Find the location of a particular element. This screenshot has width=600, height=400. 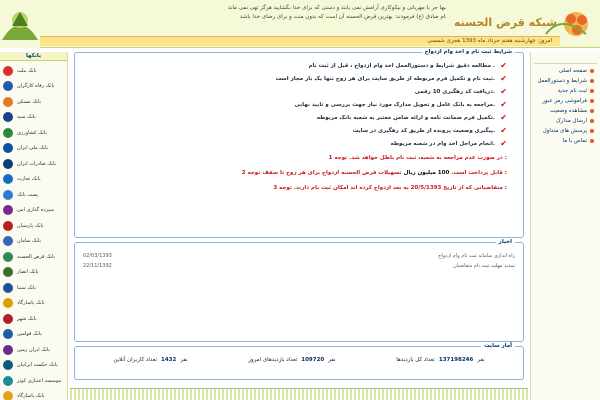

bank-link: بانک ملی ایران is located at coordinates (33, 149).